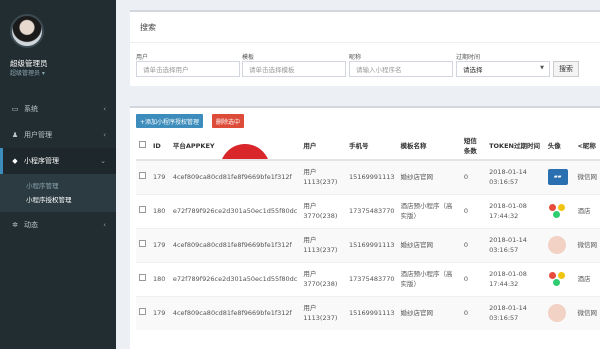  What do you see at coordinates (365, 42) in the screenshot?
I see `divider` at bounding box center [365, 42].